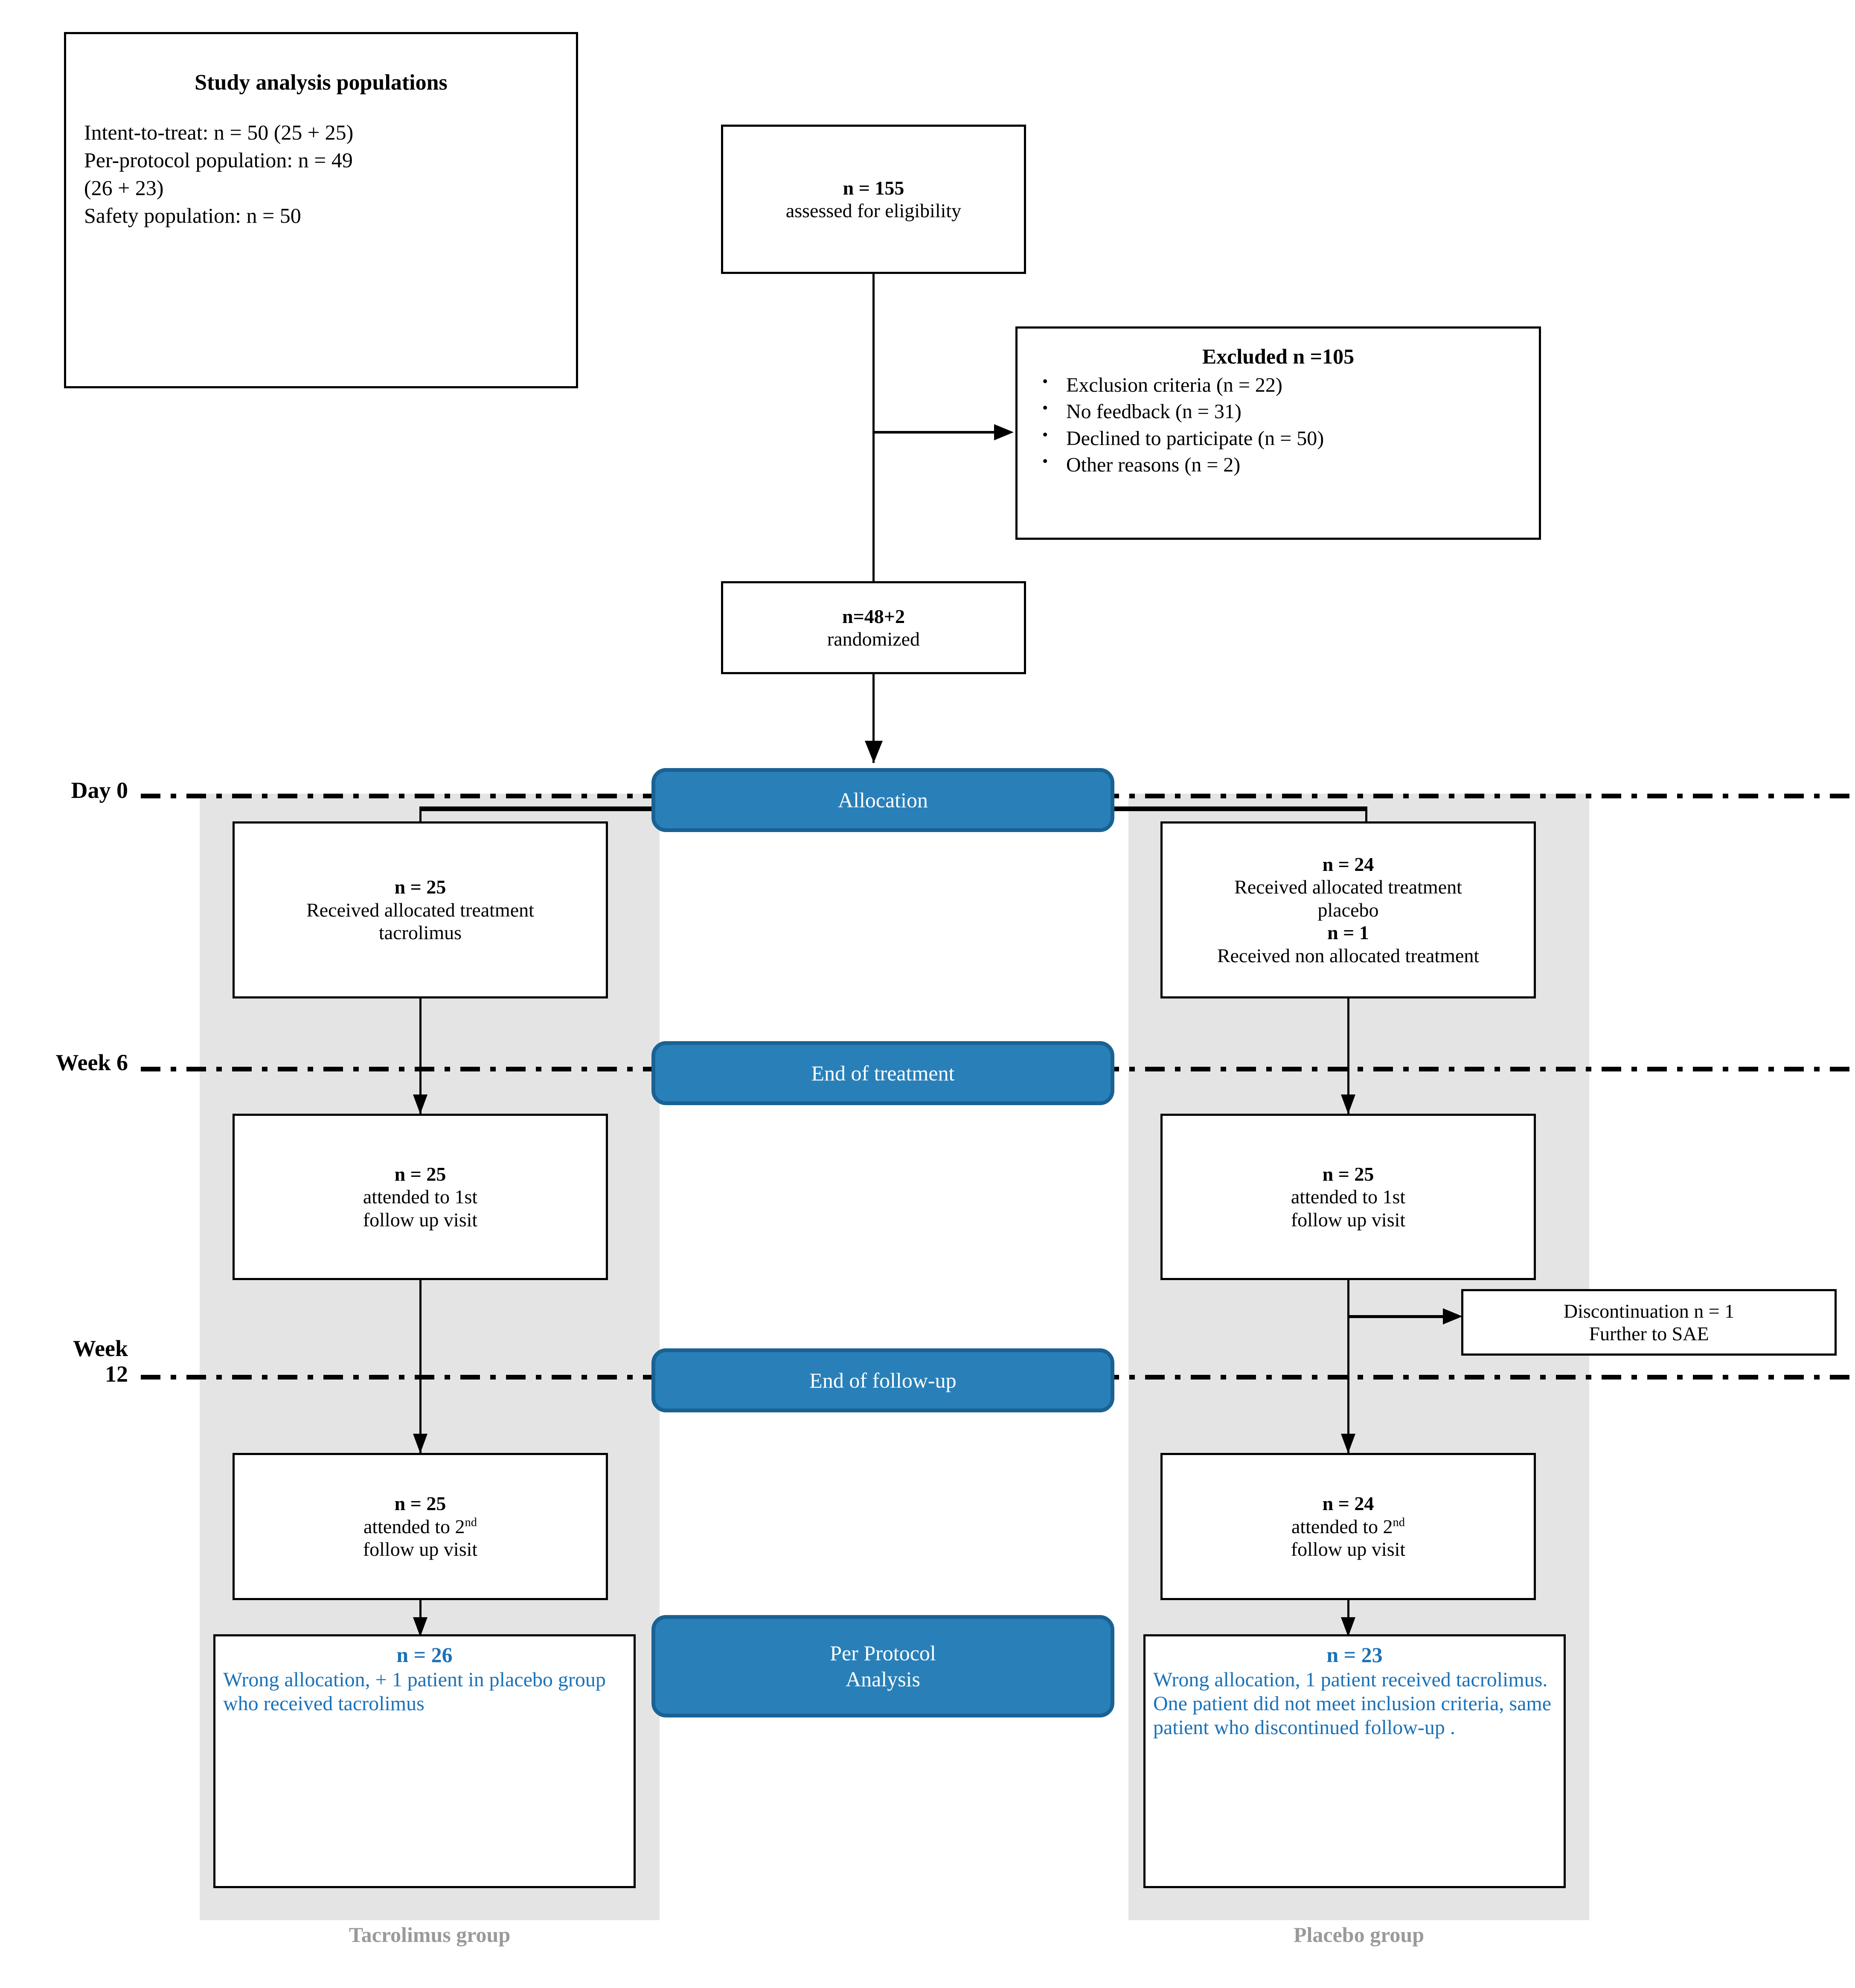 Image resolution: width=1855 pixels, height=1988 pixels. I want to click on placebo-fu1-label-a: attended to 1st, so click(1348, 1197).